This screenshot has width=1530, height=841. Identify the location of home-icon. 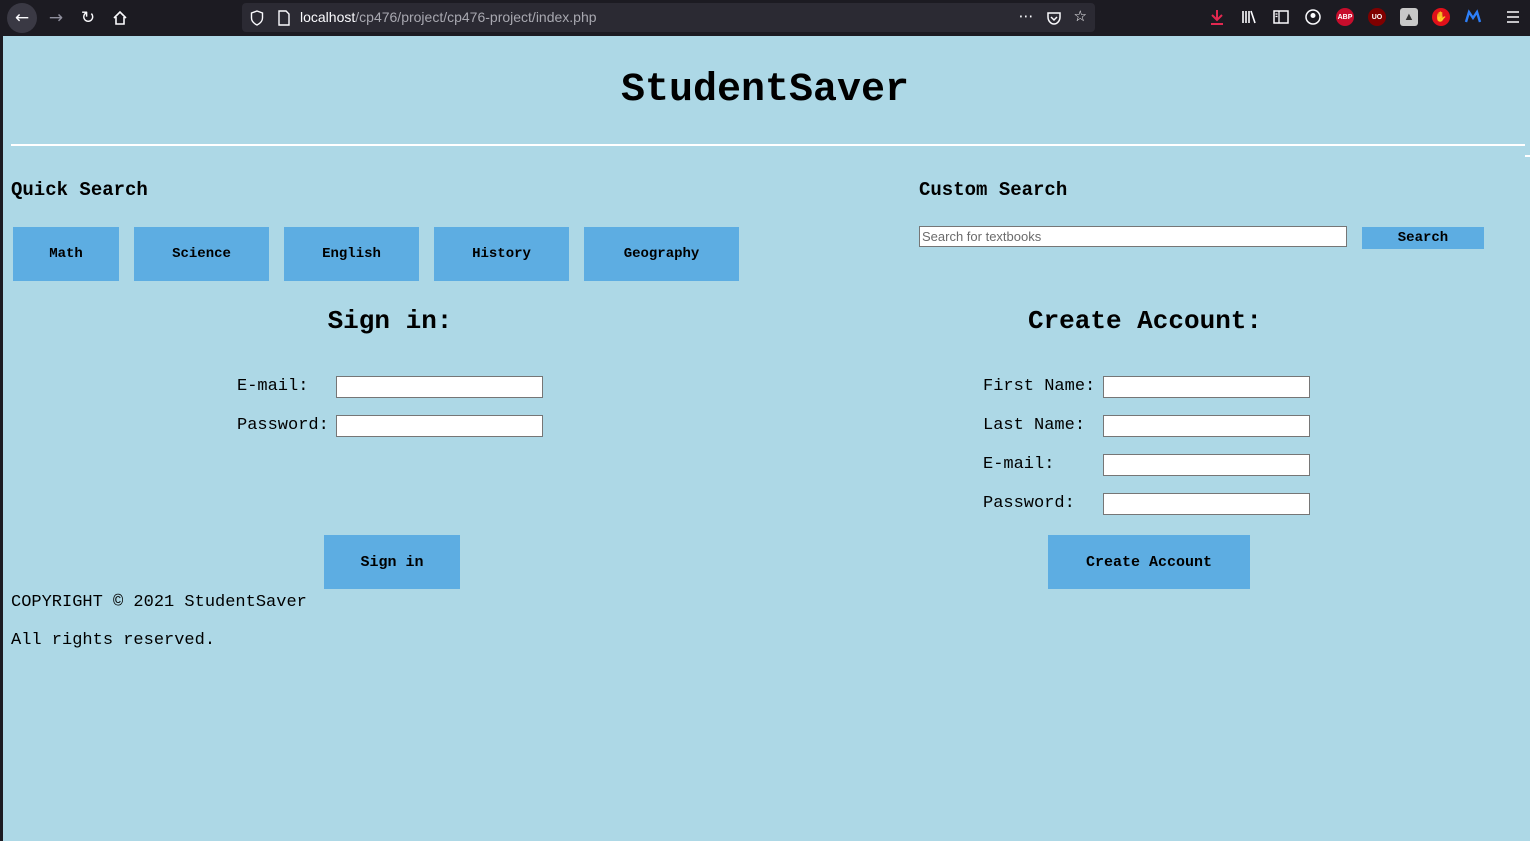
(120, 17).